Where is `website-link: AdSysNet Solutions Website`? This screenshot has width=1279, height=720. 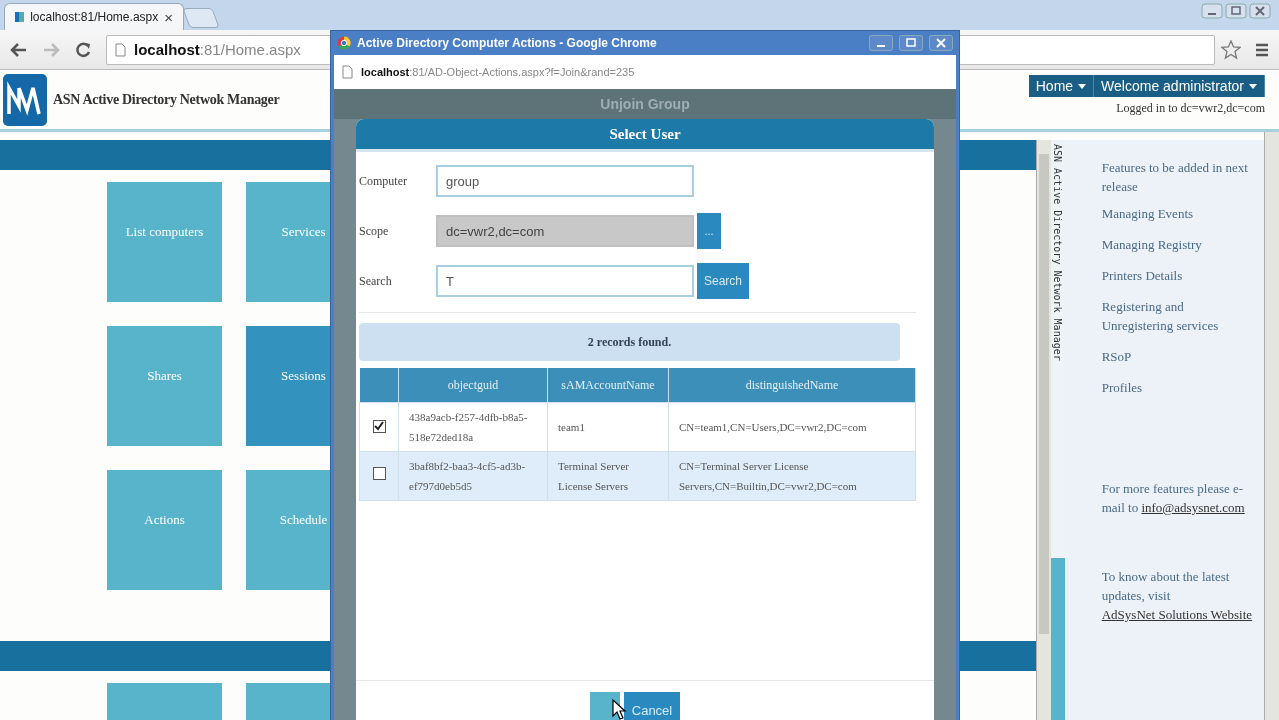
website-link: AdSysNet Solutions Website is located at coordinates (1177, 614).